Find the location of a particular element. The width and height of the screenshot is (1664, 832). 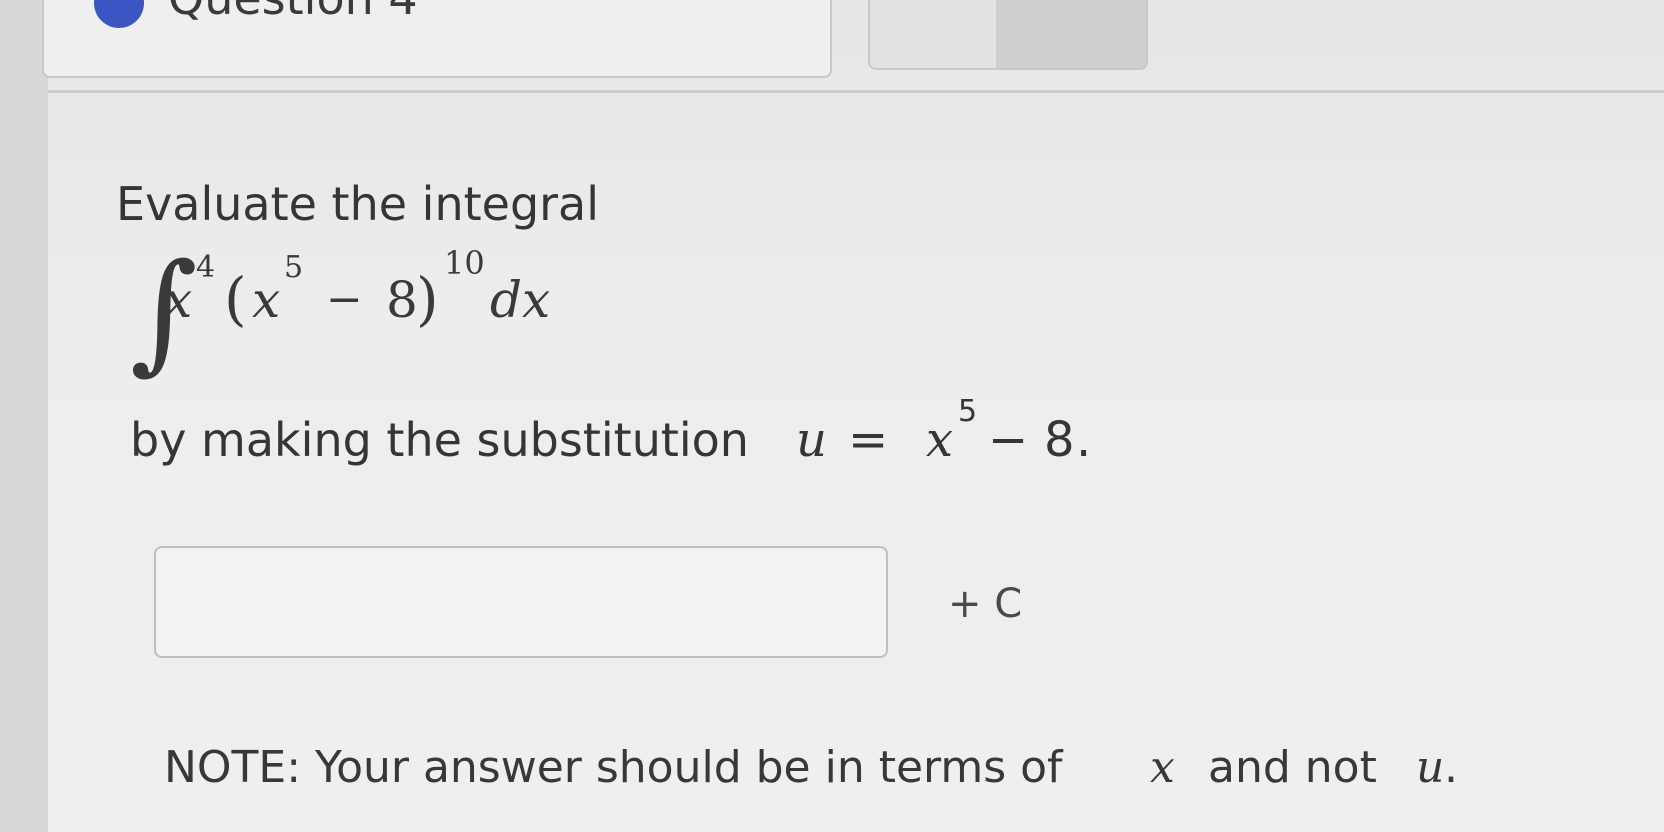

note-var-u: u is located at coordinates (1430, 767).